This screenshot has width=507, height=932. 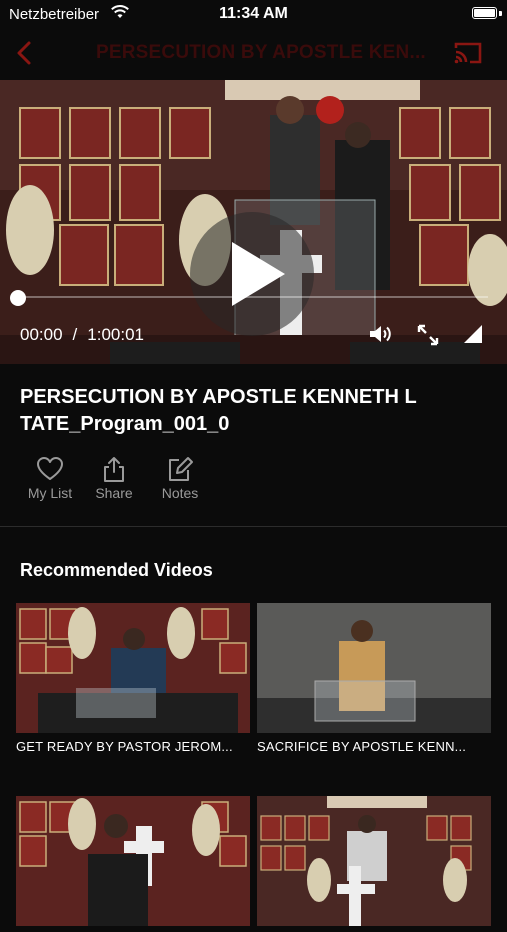 I want to click on my-list-label: My List, so click(x=50, y=493).